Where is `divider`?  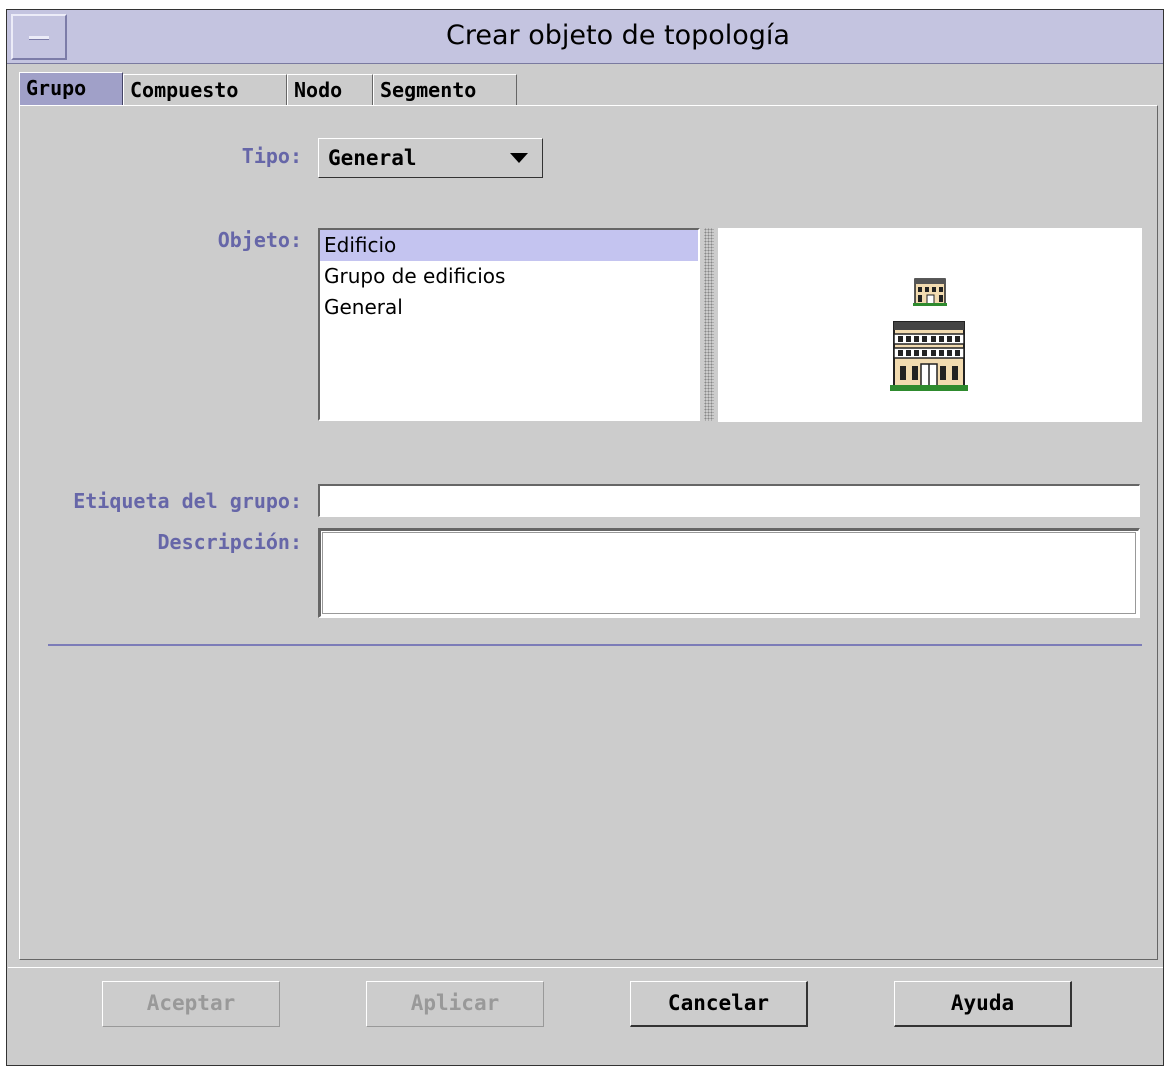
divider is located at coordinates (595, 645).